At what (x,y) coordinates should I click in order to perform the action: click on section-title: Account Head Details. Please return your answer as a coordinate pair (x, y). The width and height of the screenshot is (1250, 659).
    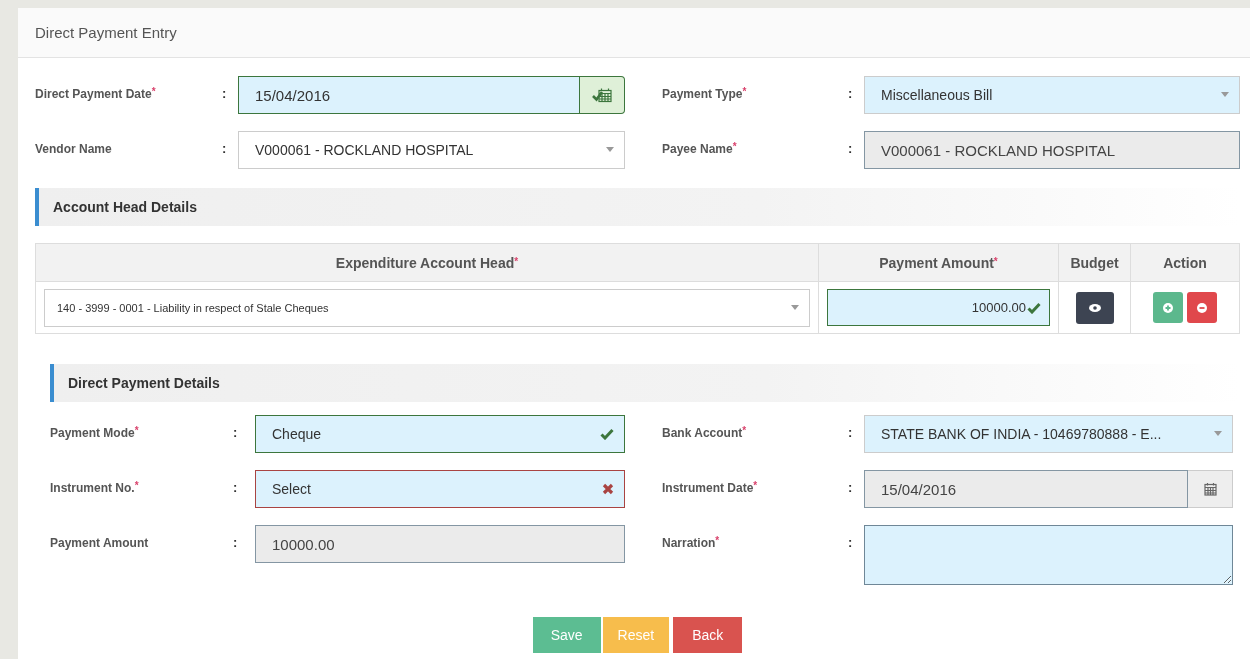
    Looking at the image, I should click on (125, 207).